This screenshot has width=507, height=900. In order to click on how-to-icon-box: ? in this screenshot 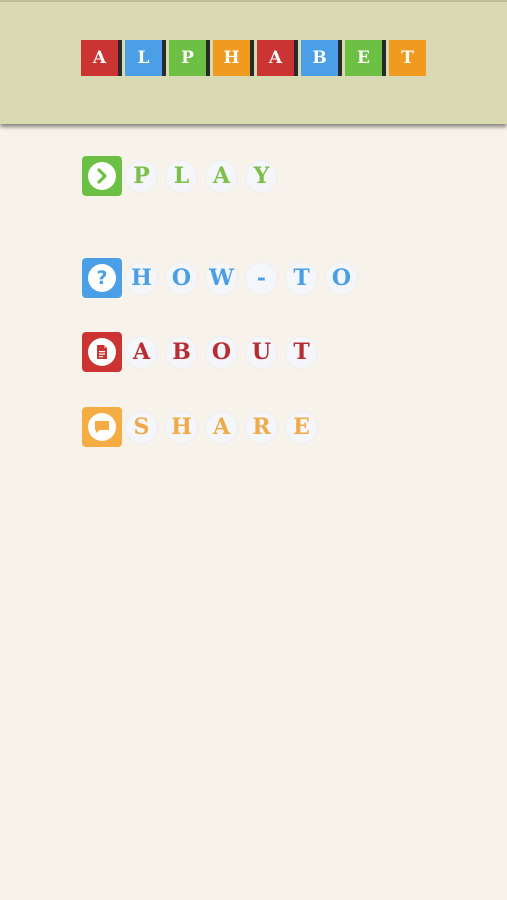, I will do `click(102, 278)`.